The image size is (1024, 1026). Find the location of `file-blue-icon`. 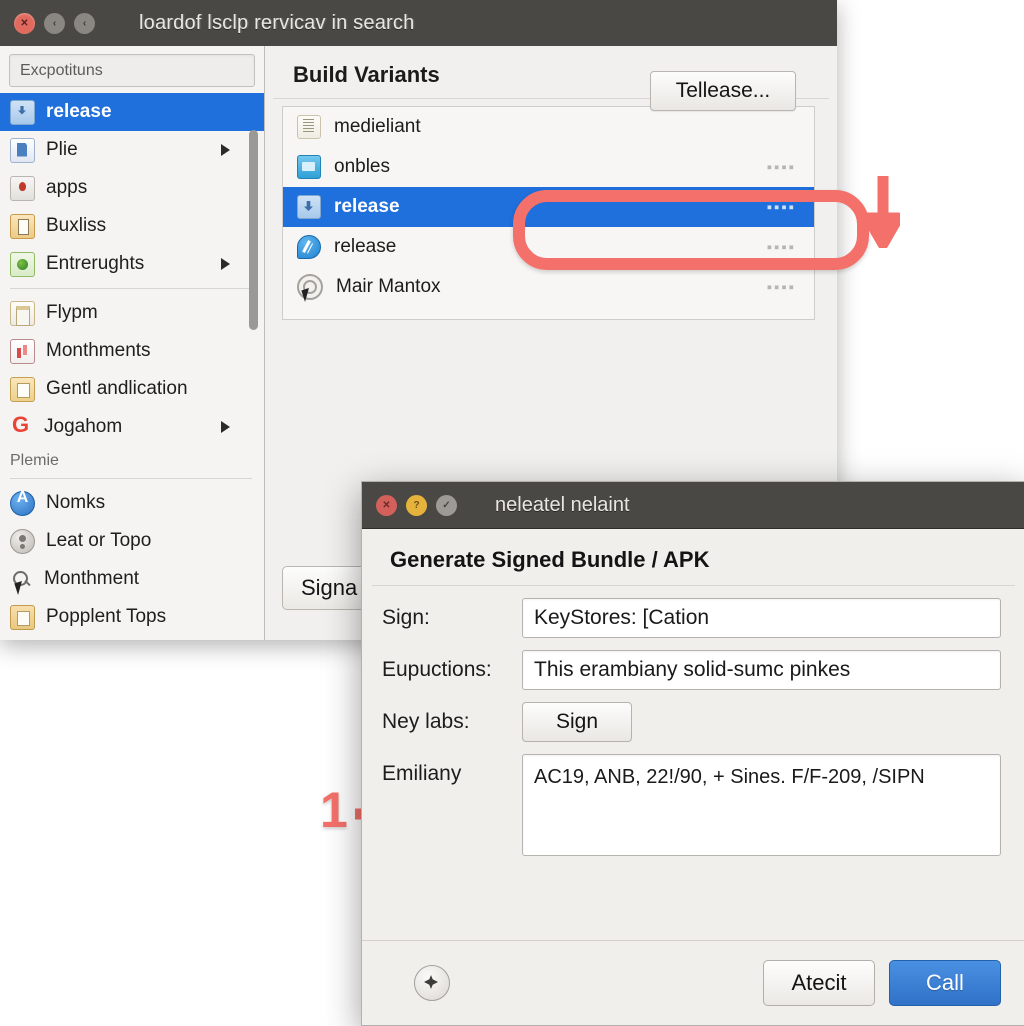

file-blue-icon is located at coordinates (22, 150).